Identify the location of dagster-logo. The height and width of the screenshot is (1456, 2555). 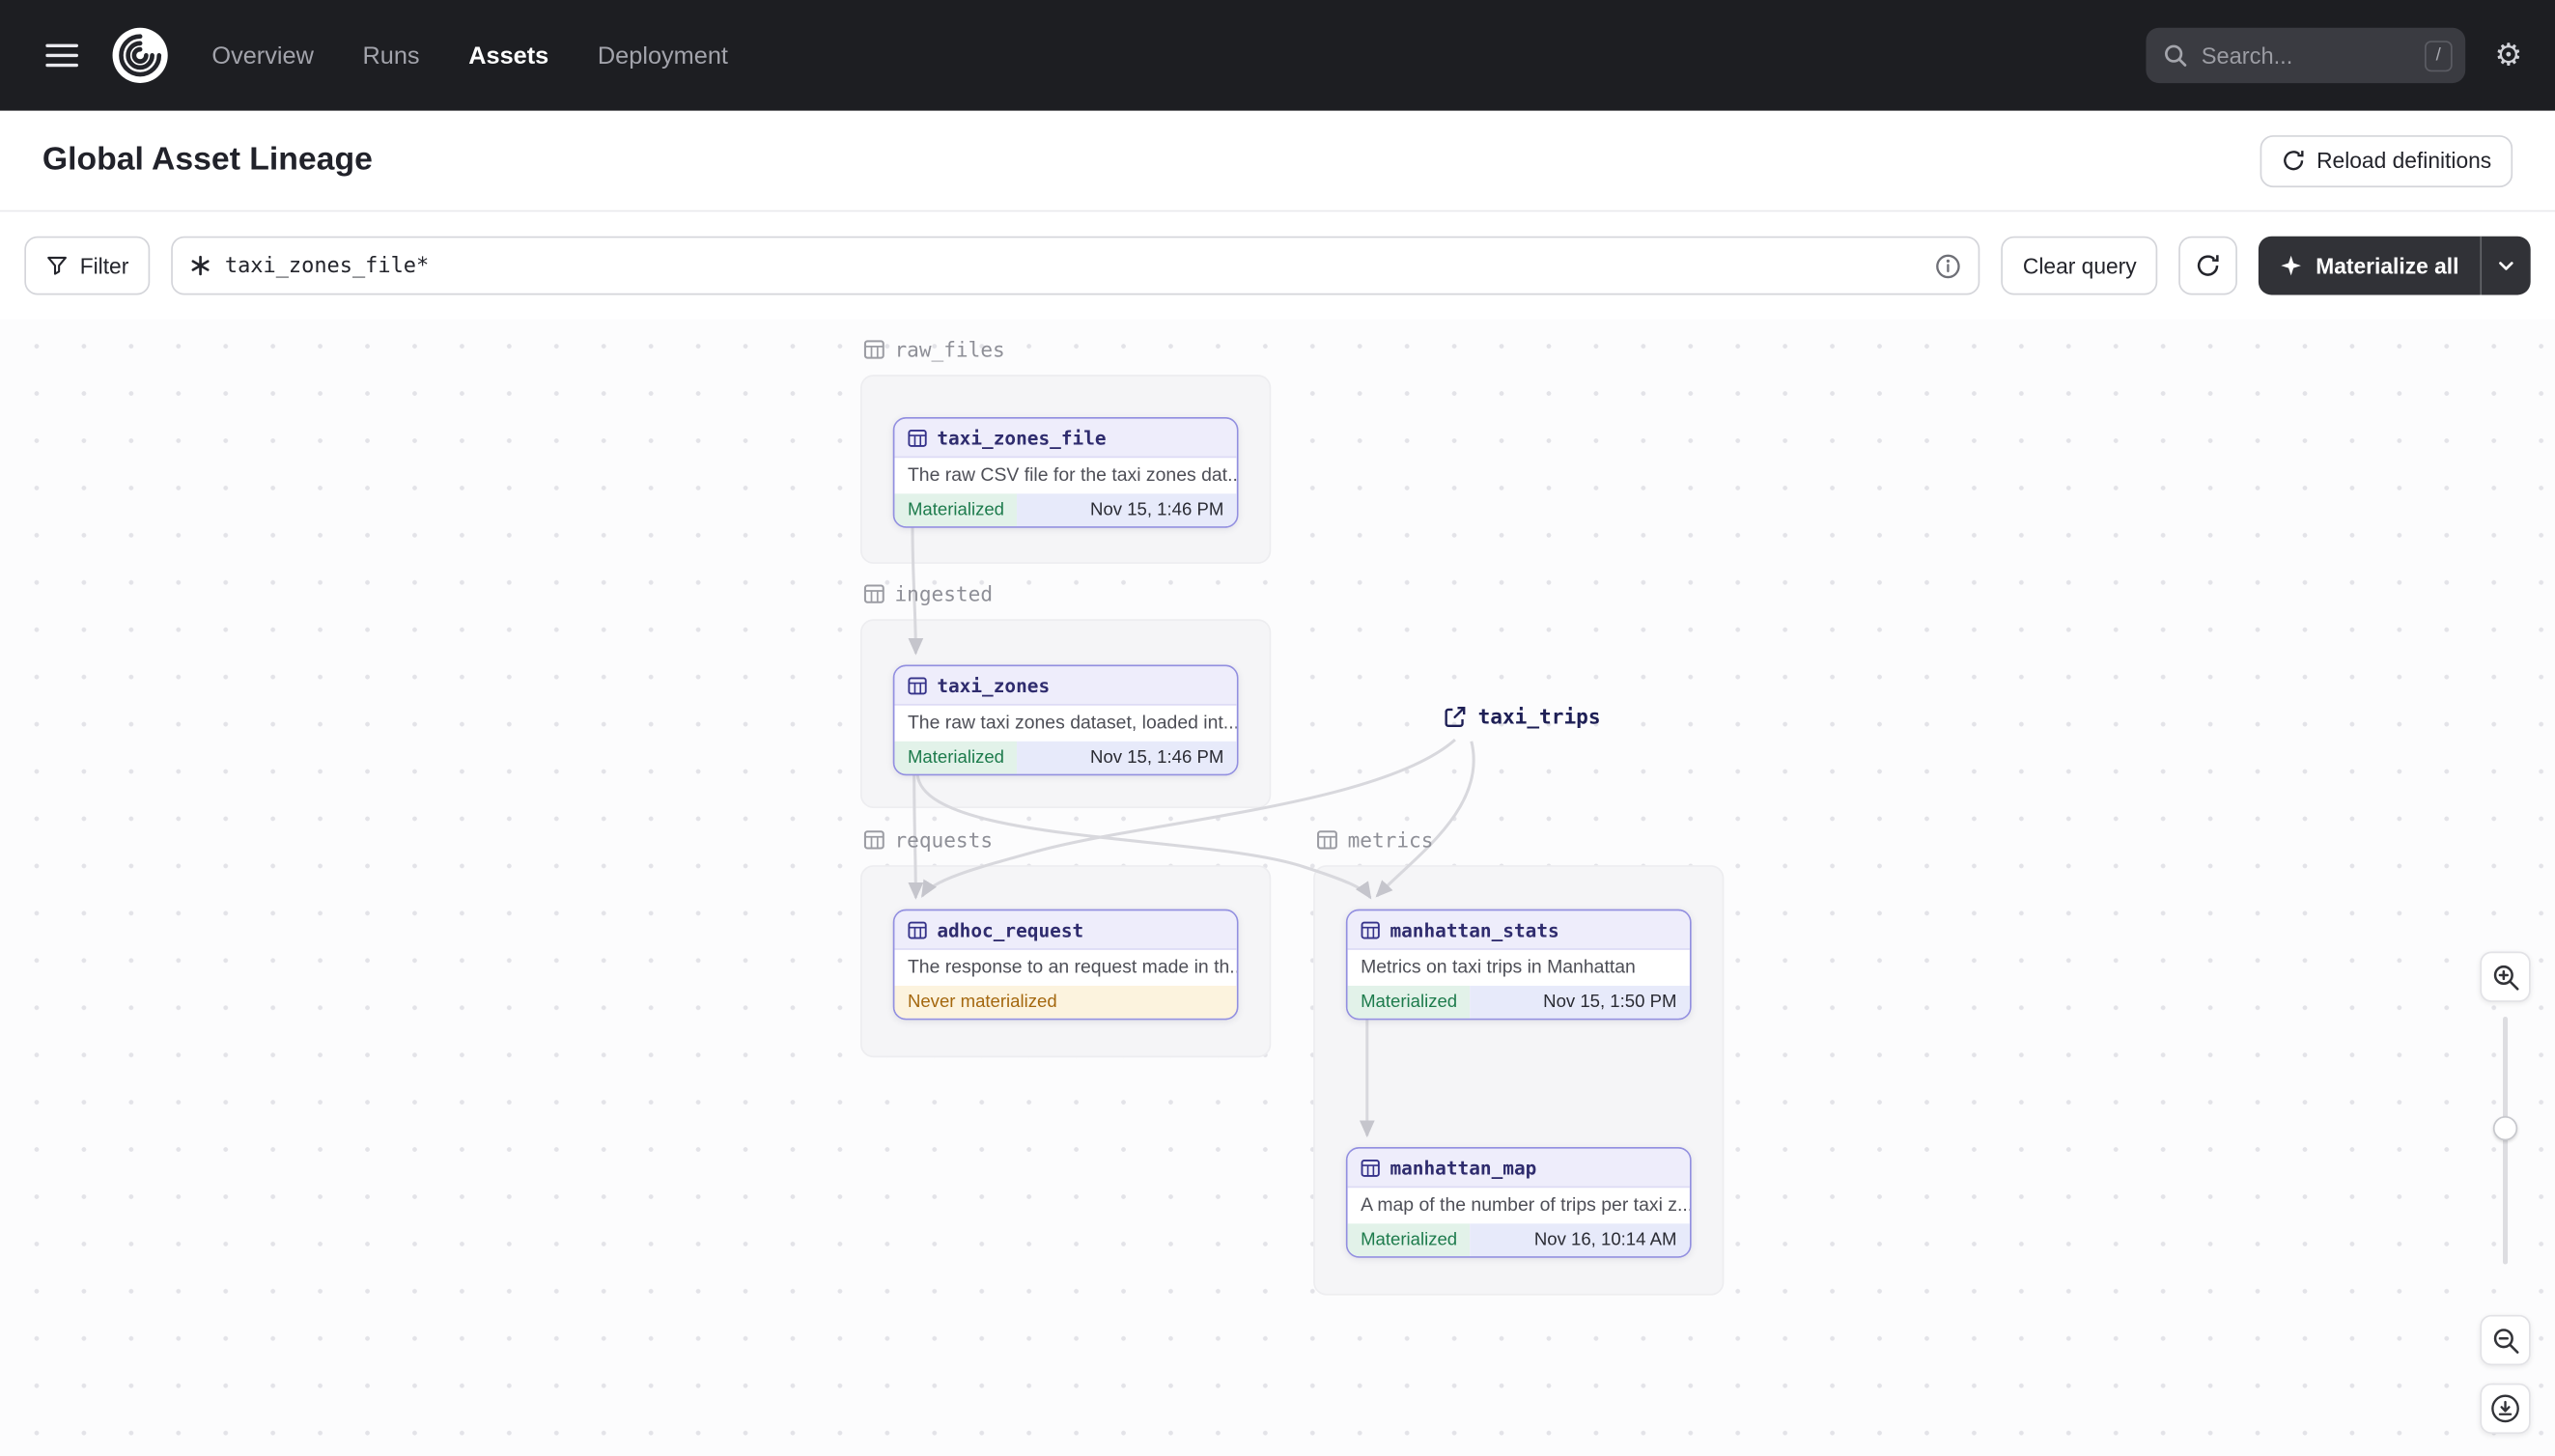
(140, 56).